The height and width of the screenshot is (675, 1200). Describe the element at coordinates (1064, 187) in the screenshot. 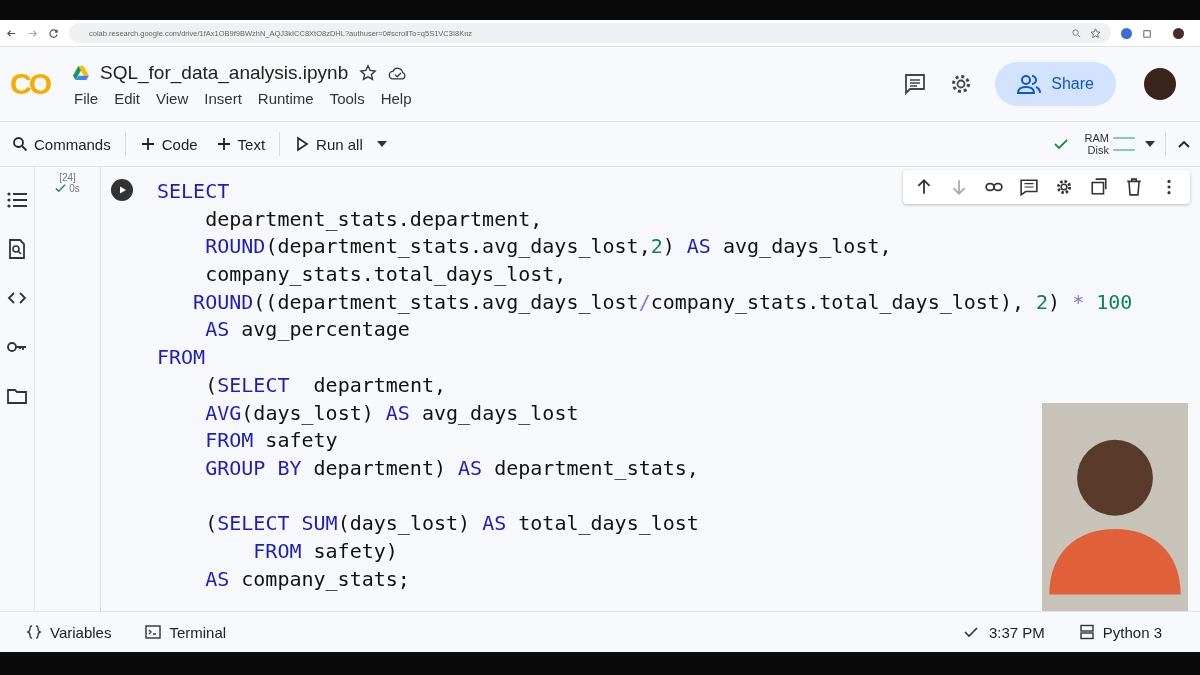

I see `settings-icon` at that location.